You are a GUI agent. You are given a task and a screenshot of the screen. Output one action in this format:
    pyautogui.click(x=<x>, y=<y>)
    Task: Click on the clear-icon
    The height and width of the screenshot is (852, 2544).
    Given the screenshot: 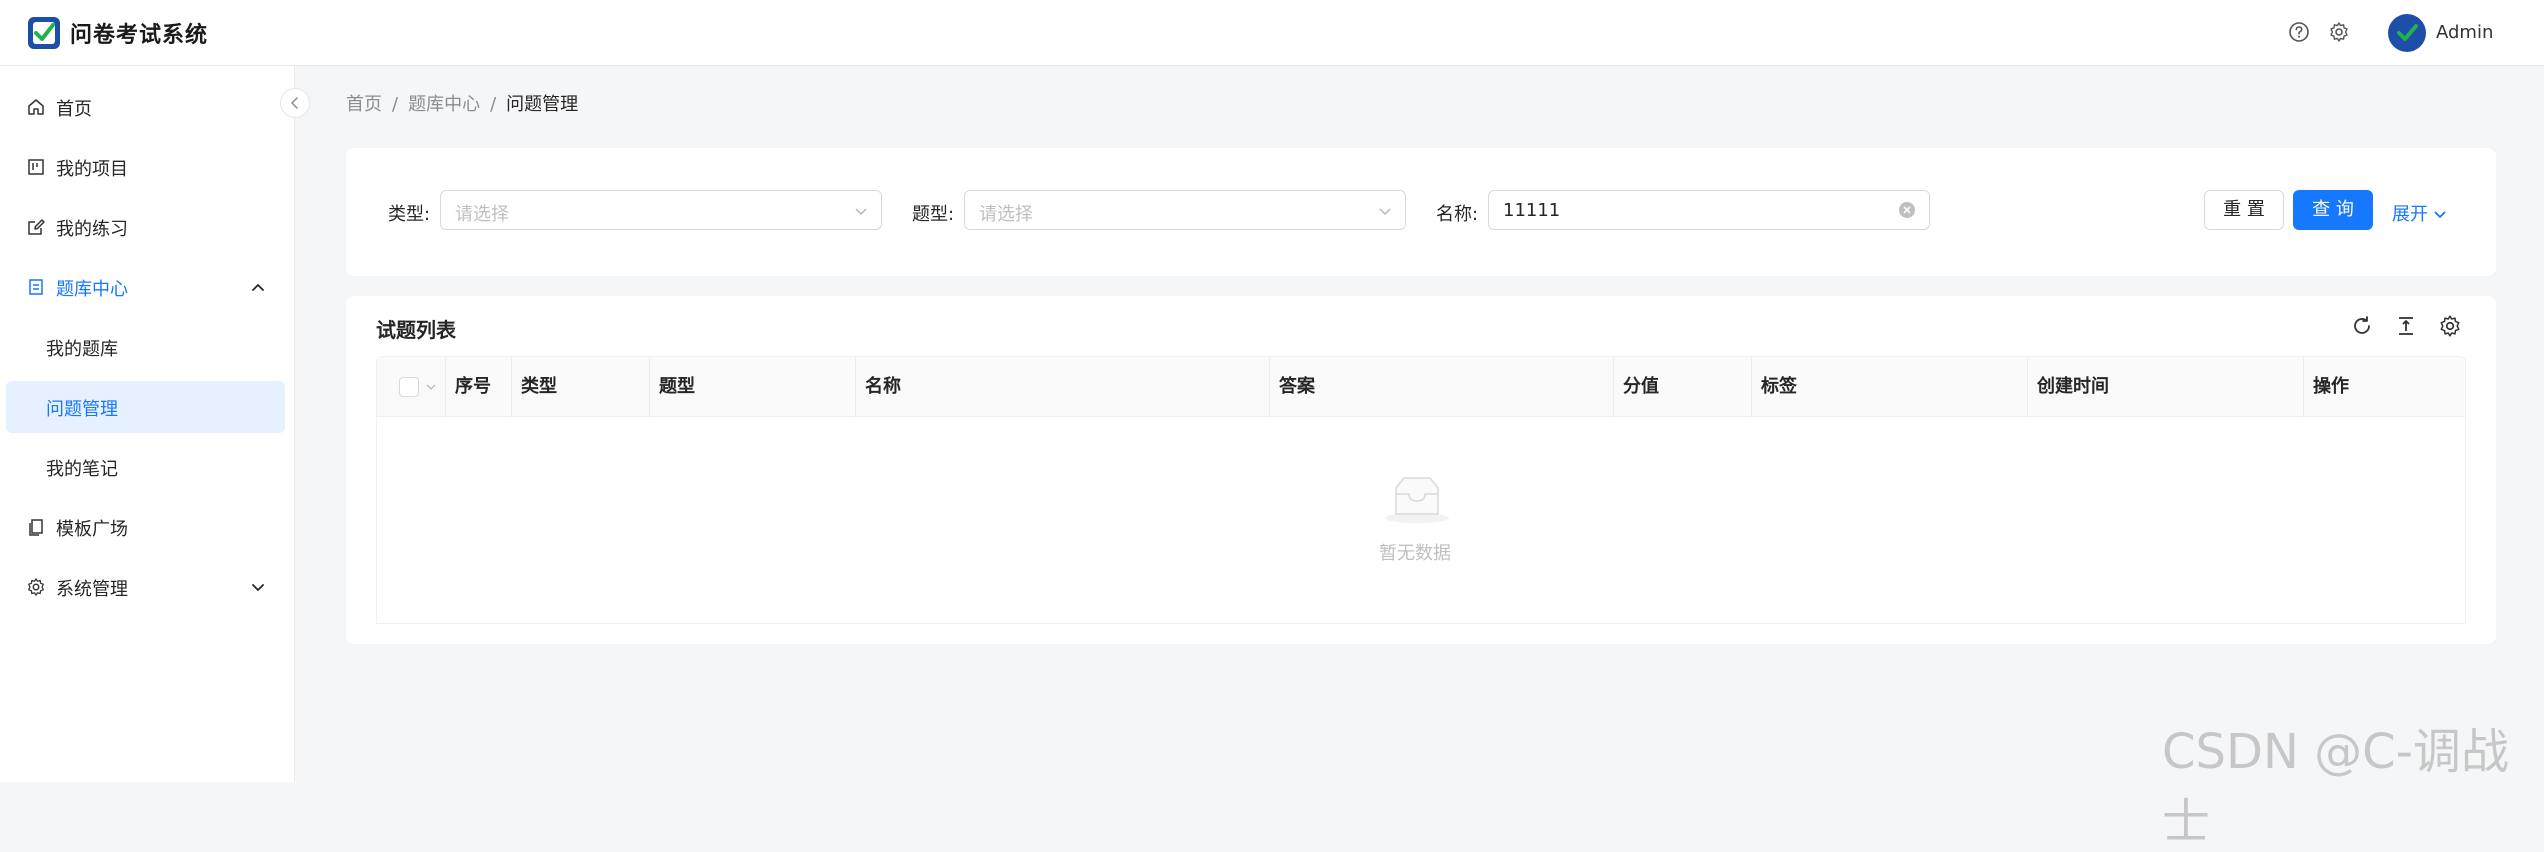 What is the action you would take?
    pyautogui.click(x=1907, y=210)
    